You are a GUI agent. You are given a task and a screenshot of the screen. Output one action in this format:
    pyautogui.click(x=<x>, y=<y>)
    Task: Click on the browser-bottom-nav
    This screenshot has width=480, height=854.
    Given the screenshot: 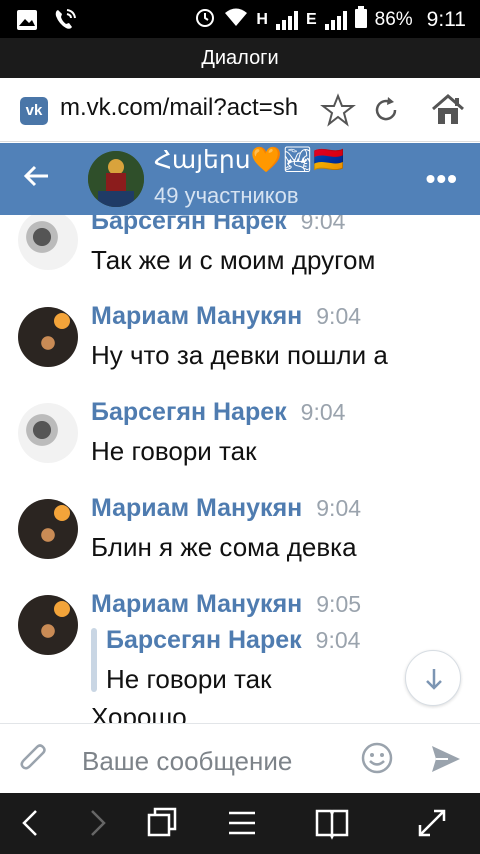 What is the action you would take?
    pyautogui.click(x=240, y=823)
    